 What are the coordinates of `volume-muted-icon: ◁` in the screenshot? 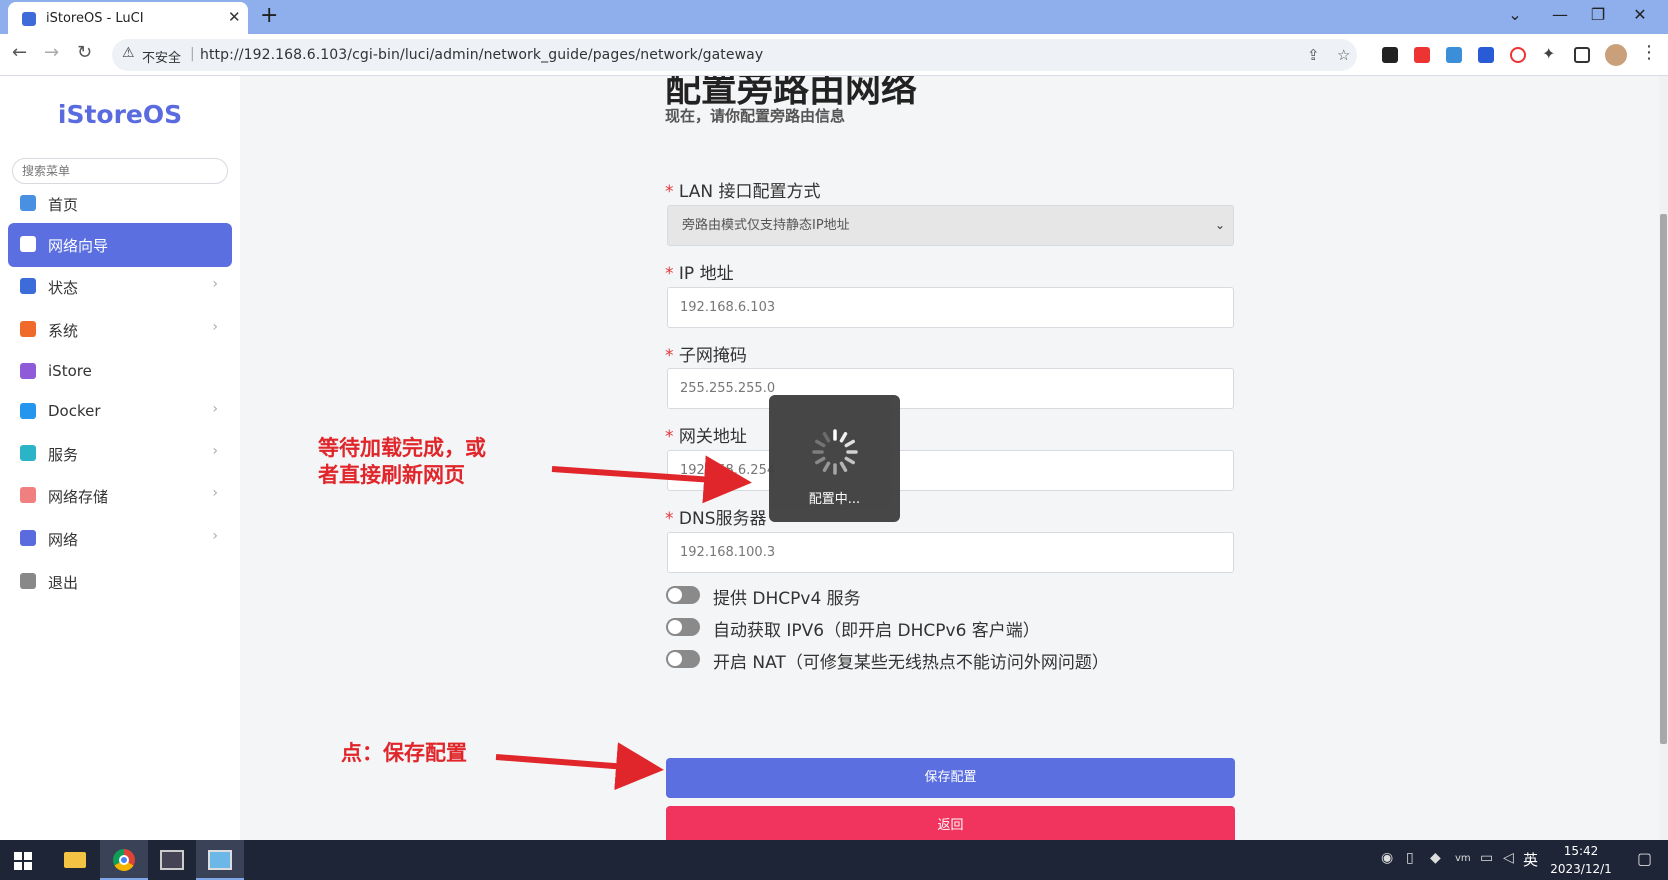 It's located at (1508, 858).